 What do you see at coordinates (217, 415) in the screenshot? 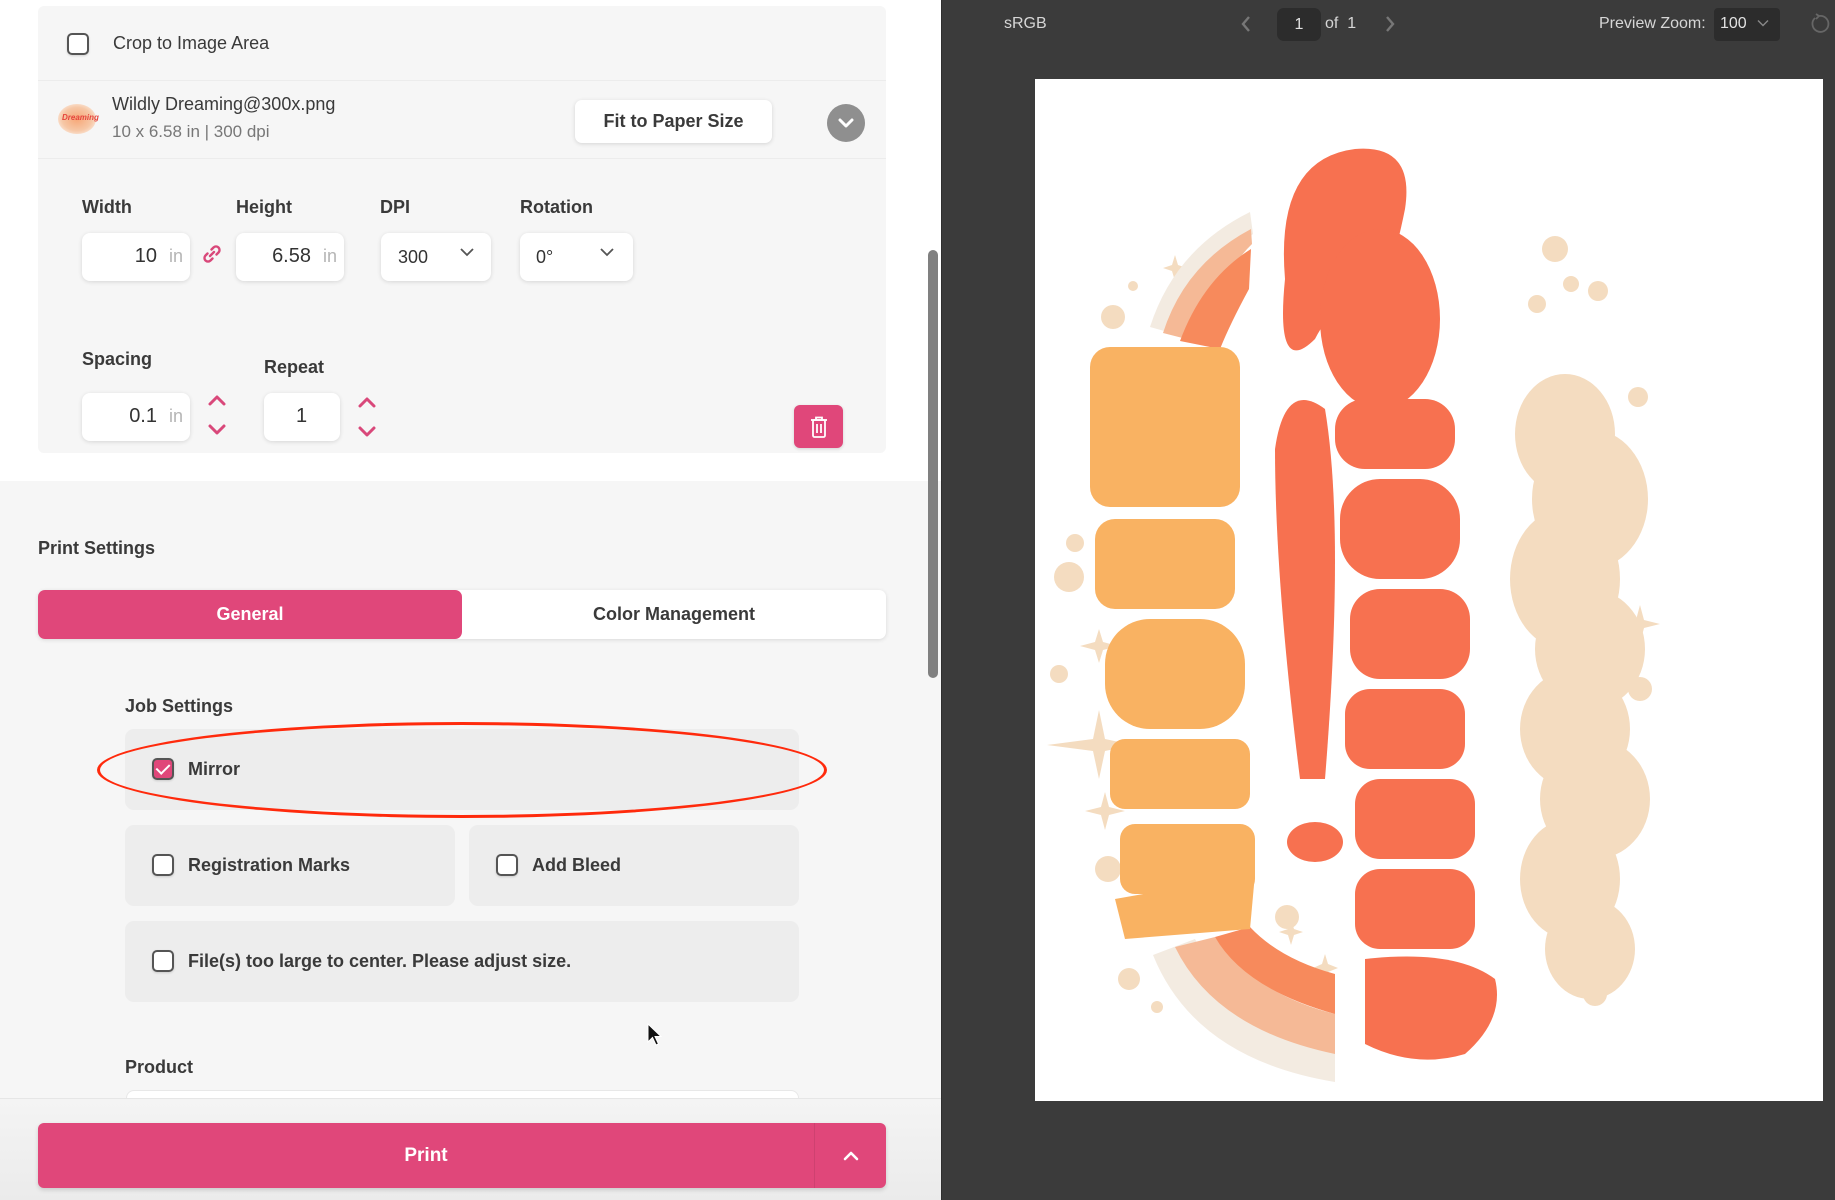
I see `spacing-stepper` at bounding box center [217, 415].